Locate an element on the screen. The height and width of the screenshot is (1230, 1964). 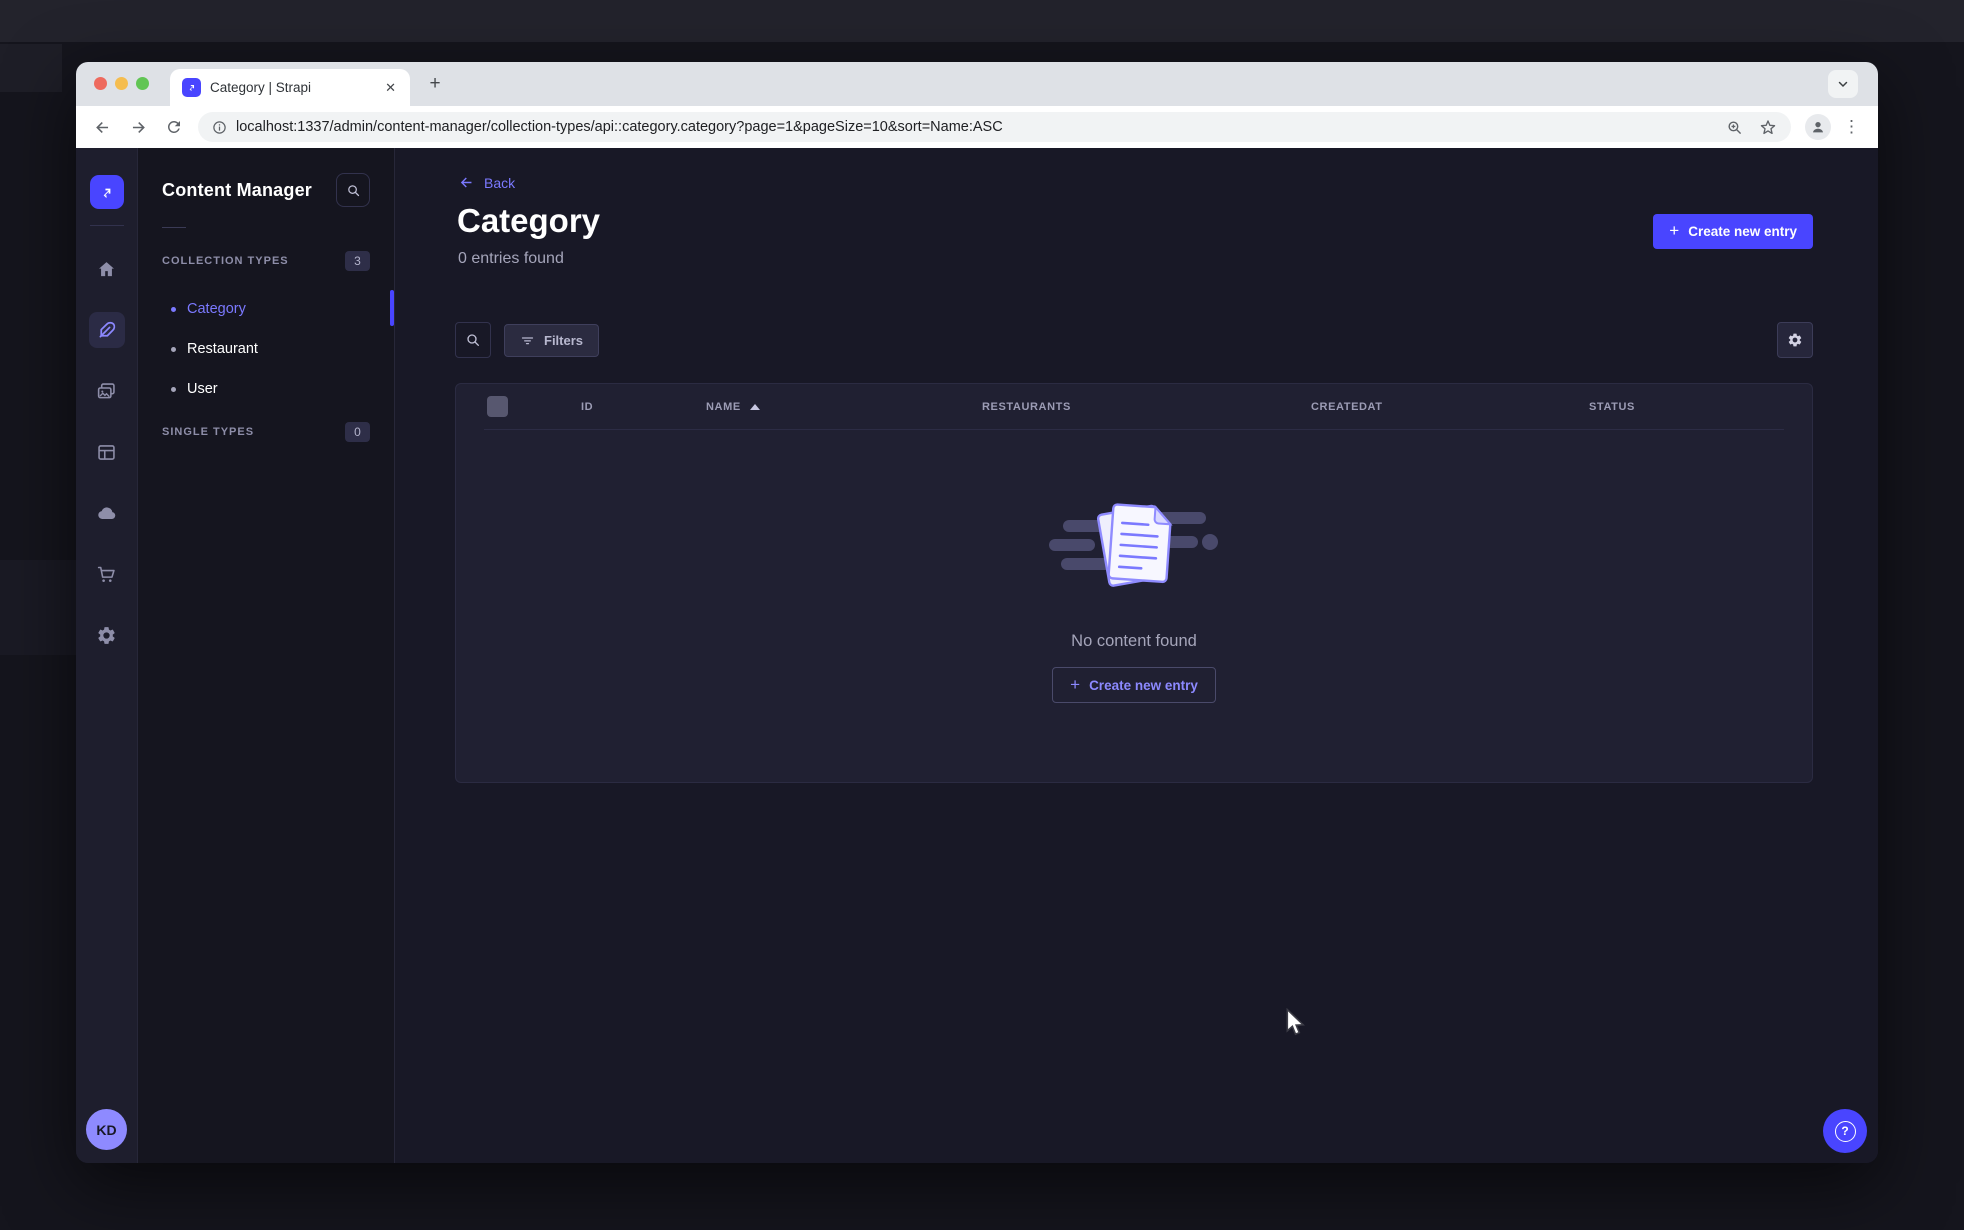
tab-close-icon: ✕ is located at coordinates (390, 88).